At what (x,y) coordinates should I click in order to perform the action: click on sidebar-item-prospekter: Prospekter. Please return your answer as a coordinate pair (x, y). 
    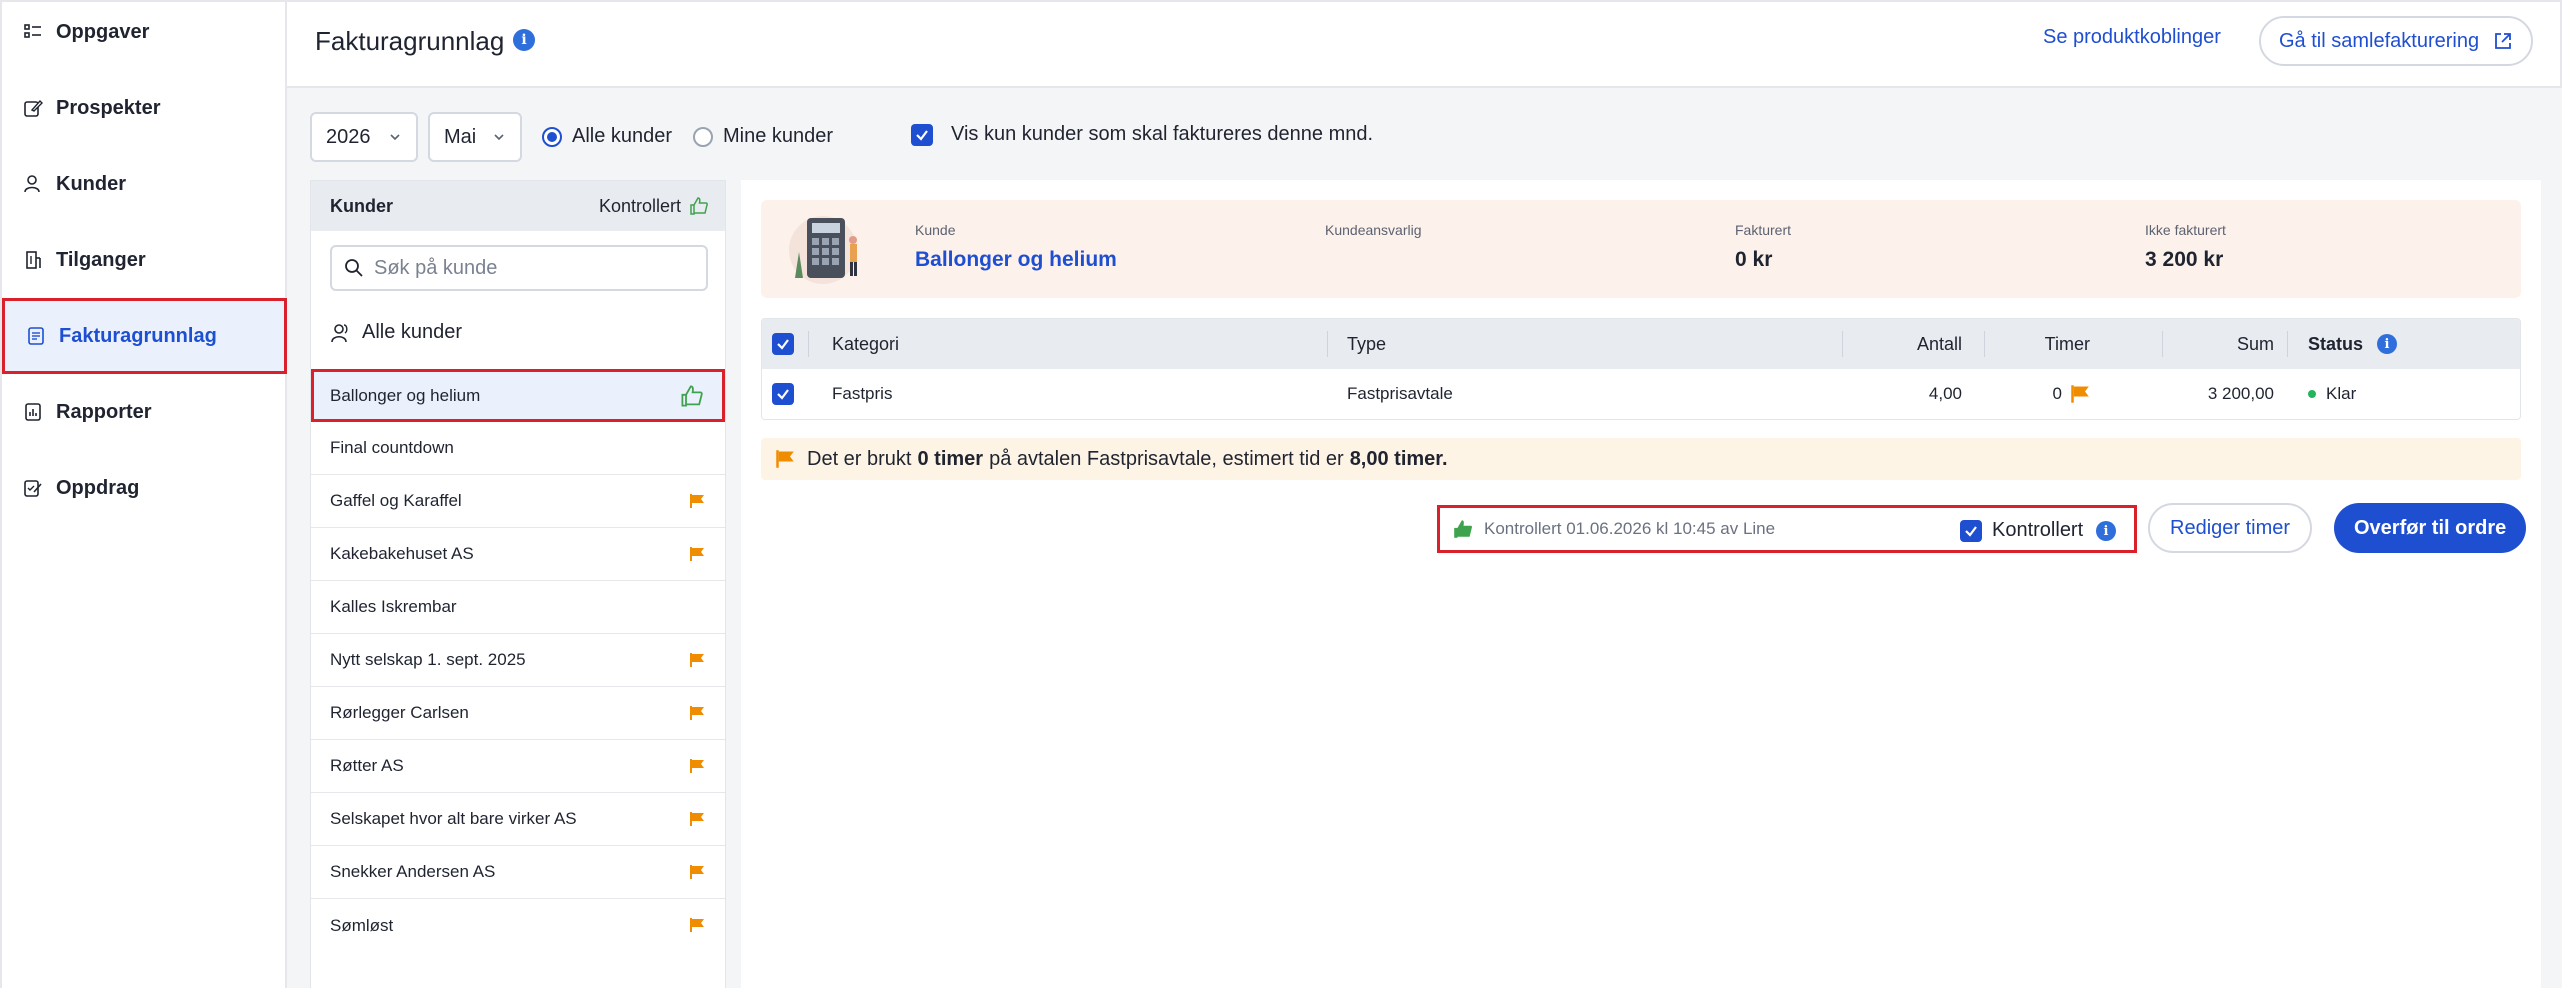
    Looking at the image, I should click on (144, 108).